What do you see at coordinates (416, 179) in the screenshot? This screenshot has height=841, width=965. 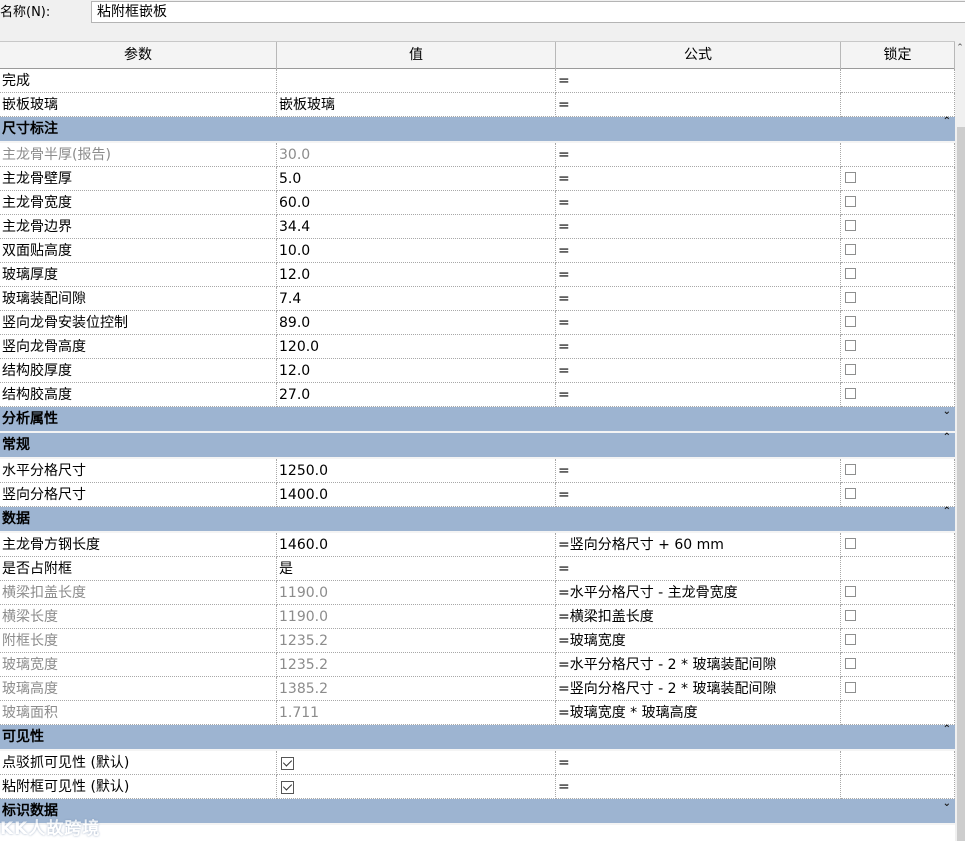 I see `param-value-cell: 5.0` at bounding box center [416, 179].